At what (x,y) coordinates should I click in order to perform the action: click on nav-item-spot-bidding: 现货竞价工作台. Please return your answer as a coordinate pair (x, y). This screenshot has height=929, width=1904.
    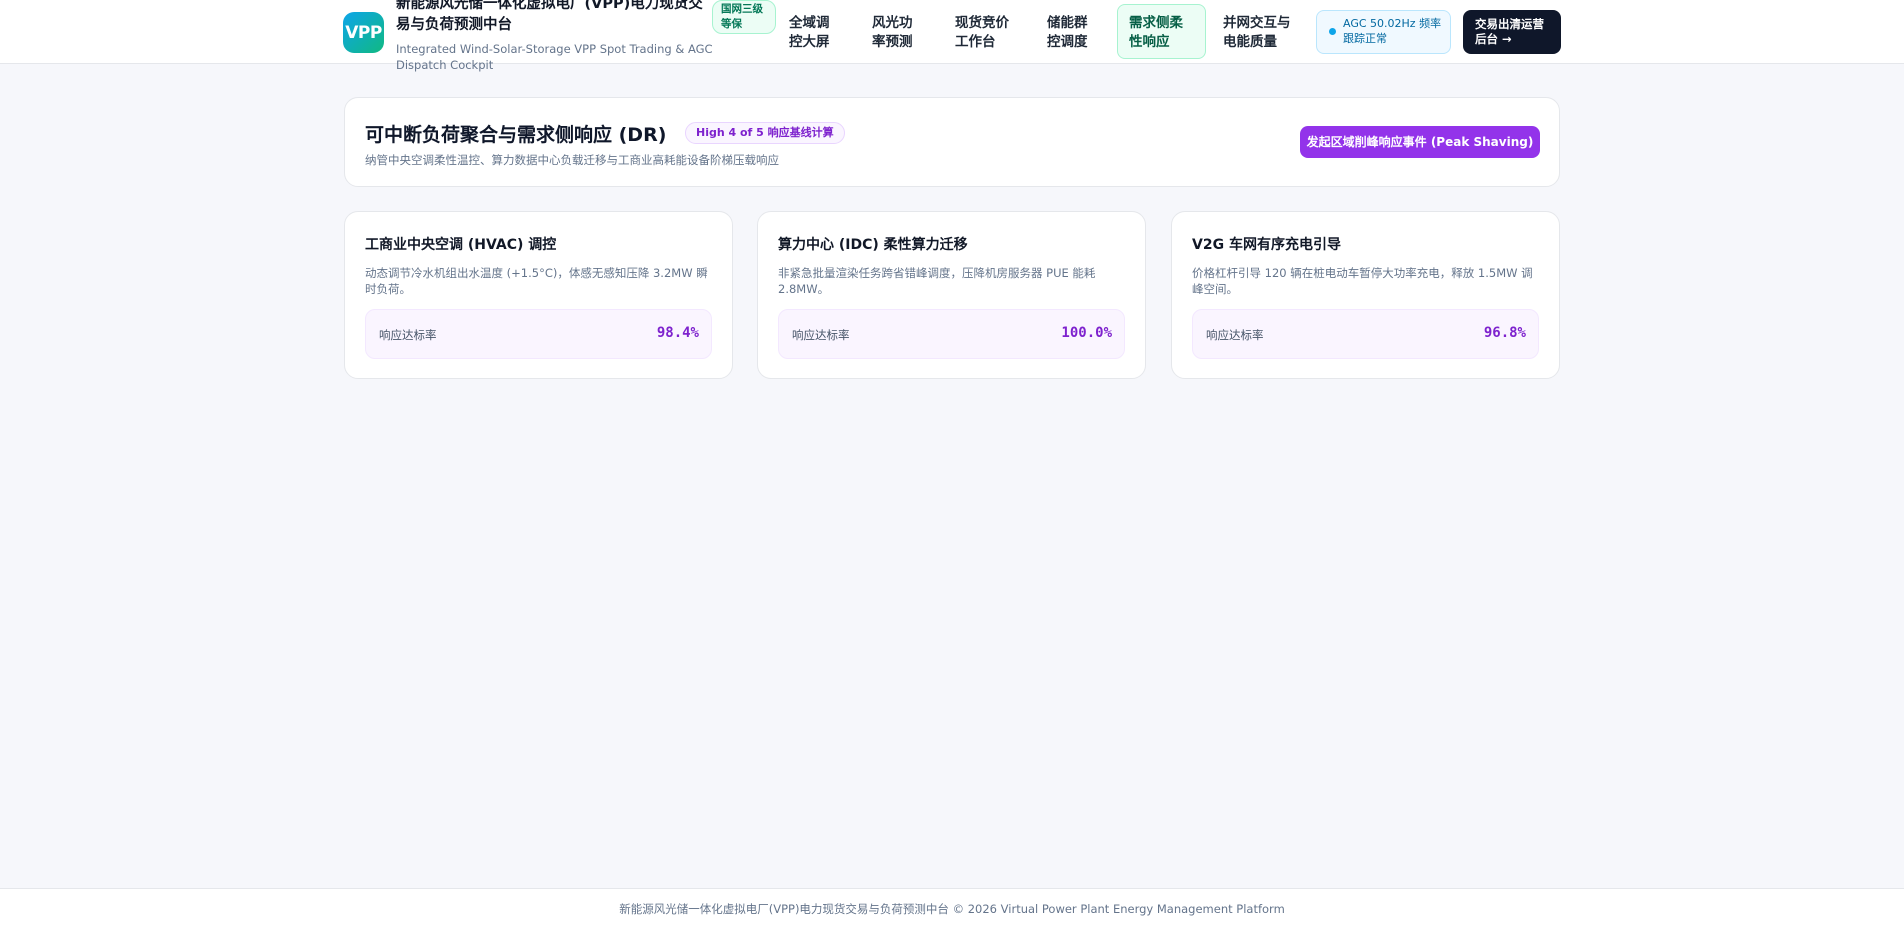
    Looking at the image, I should click on (983, 31).